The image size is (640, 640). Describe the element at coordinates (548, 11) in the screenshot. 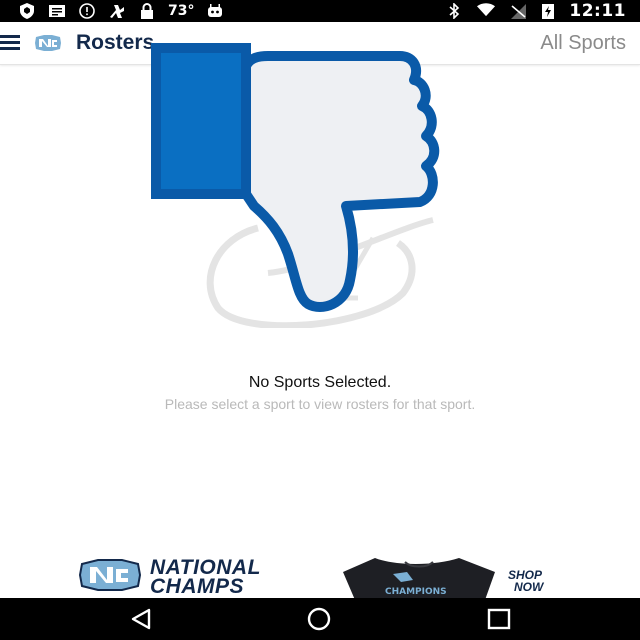

I see `battery-icon` at that location.